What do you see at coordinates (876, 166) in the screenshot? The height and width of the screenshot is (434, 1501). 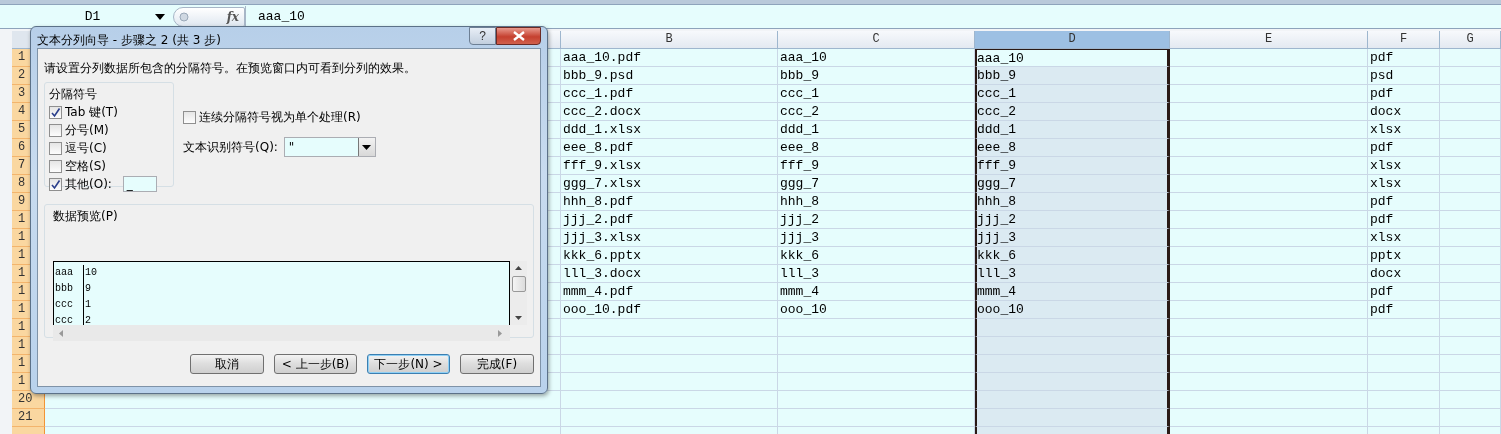 I see `table-cell: fff_9` at bounding box center [876, 166].